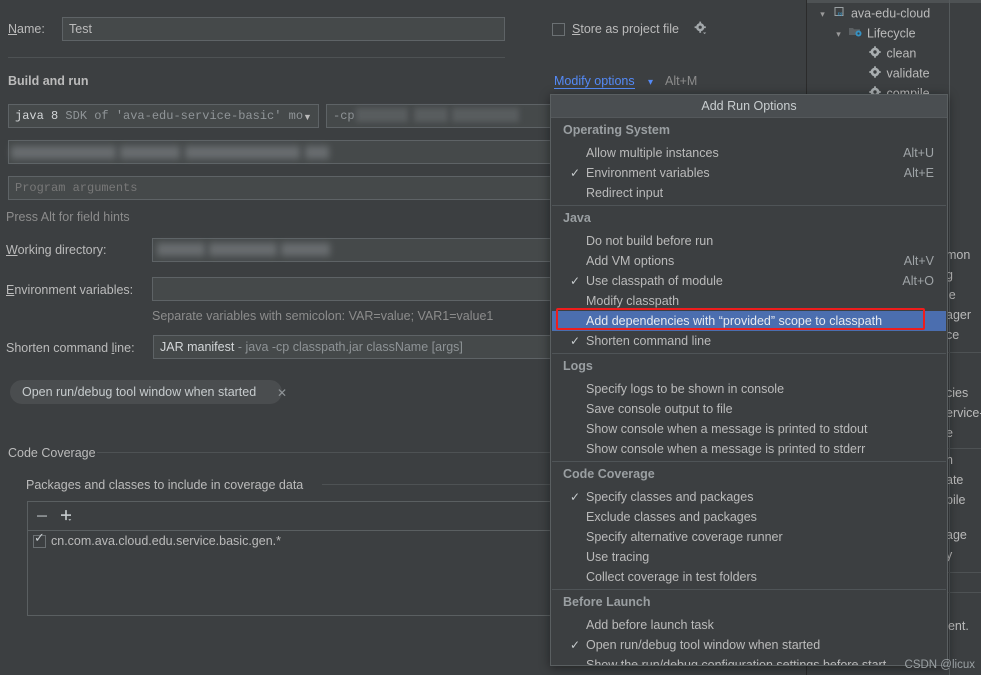  I want to click on menu-item-specify-alternative-coverage-runner: Specify alternative coverage runner, so click(749, 537).